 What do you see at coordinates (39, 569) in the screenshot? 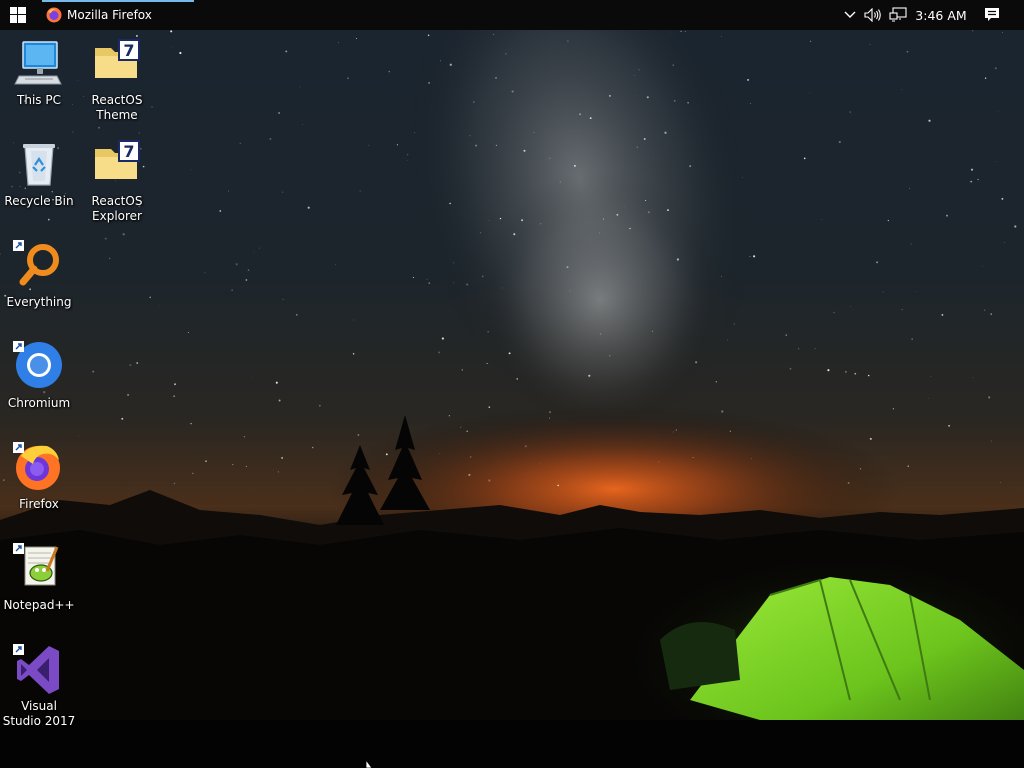
I see `notepadpp-icon` at bounding box center [39, 569].